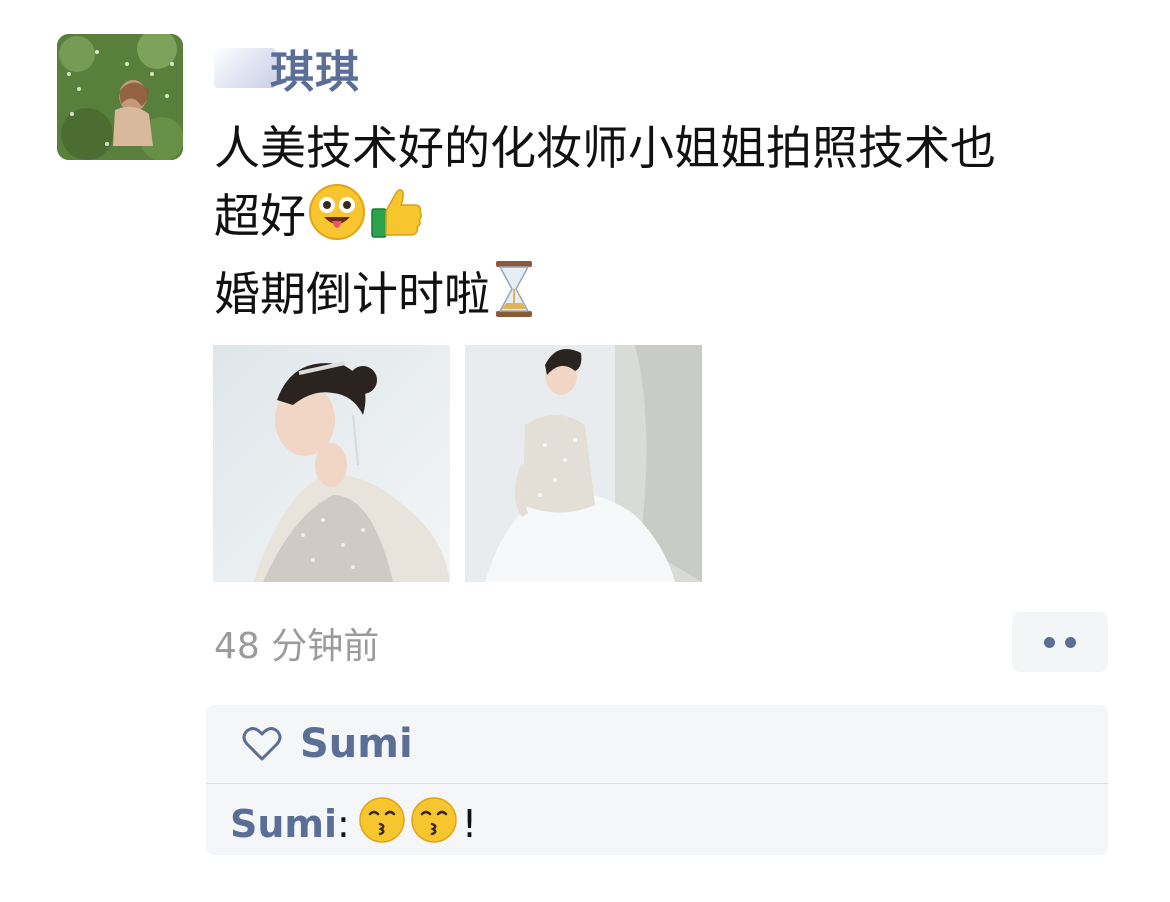 This screenshot has height=902, width=1170. What do you see at coordinates (297, 646) in the screenshot?
I see `post-timestamp: 48 分钟前` at bounding box center [297, 646].